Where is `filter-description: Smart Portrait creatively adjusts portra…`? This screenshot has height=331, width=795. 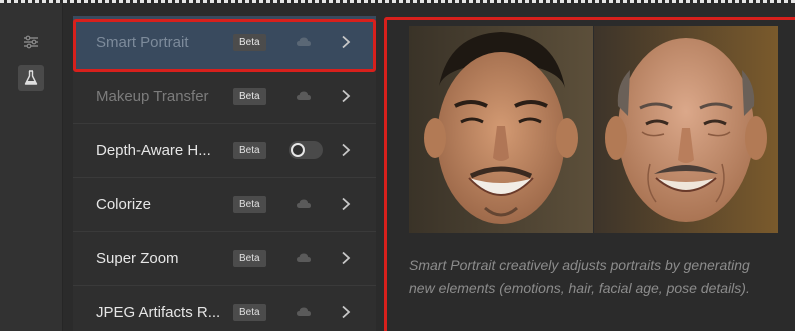
filter-description: Smart Portrait creatively adjusts portra… is located at coordinates (579, 276).